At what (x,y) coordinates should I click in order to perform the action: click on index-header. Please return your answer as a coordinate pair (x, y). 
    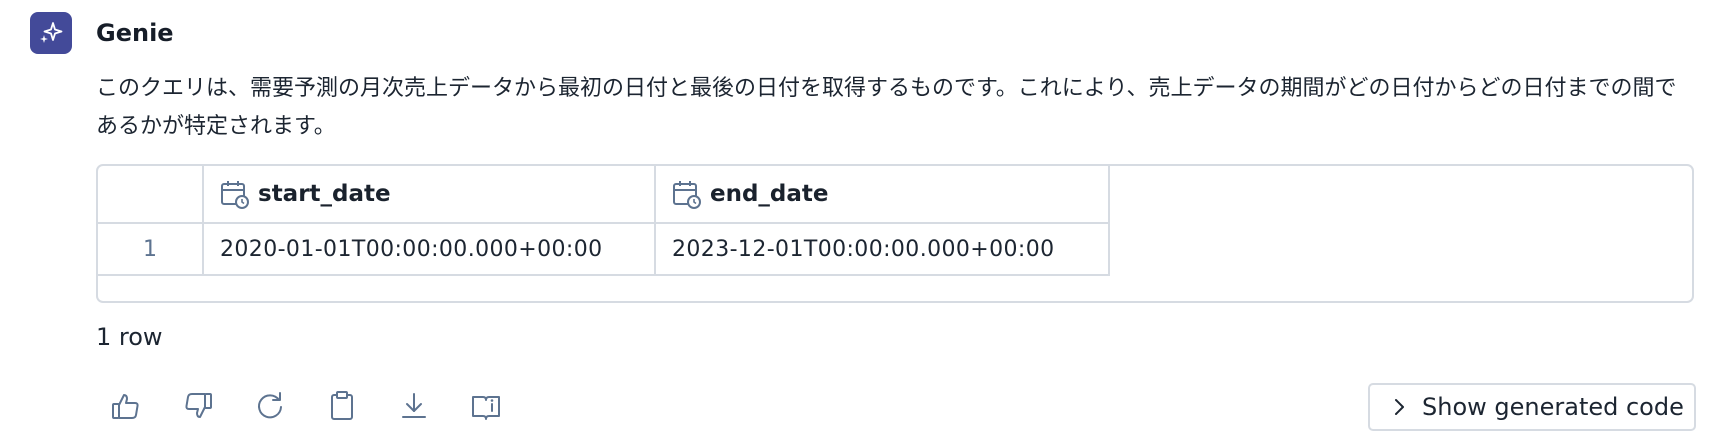
    Looking at the image, I should click on (151, 195).